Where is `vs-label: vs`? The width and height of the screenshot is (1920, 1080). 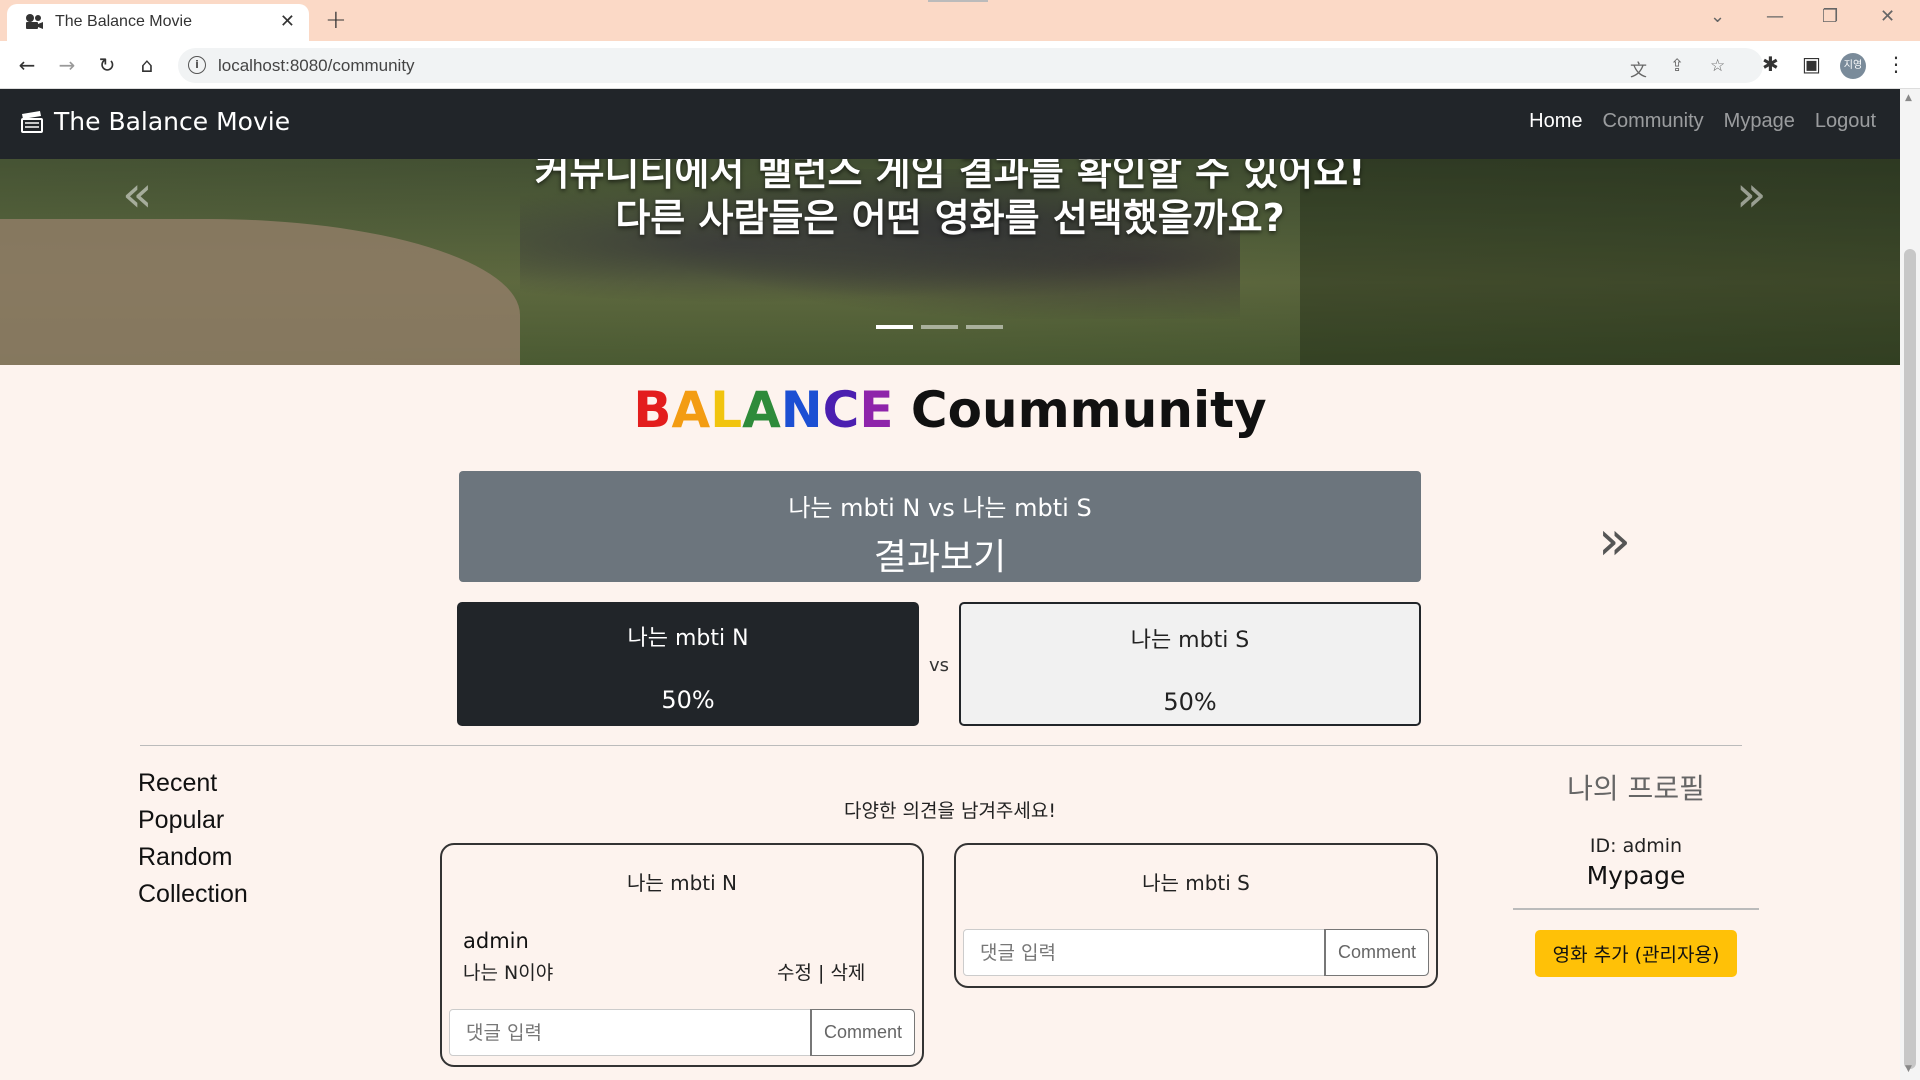
vs-label: vs is located at coordinates (939, 665).